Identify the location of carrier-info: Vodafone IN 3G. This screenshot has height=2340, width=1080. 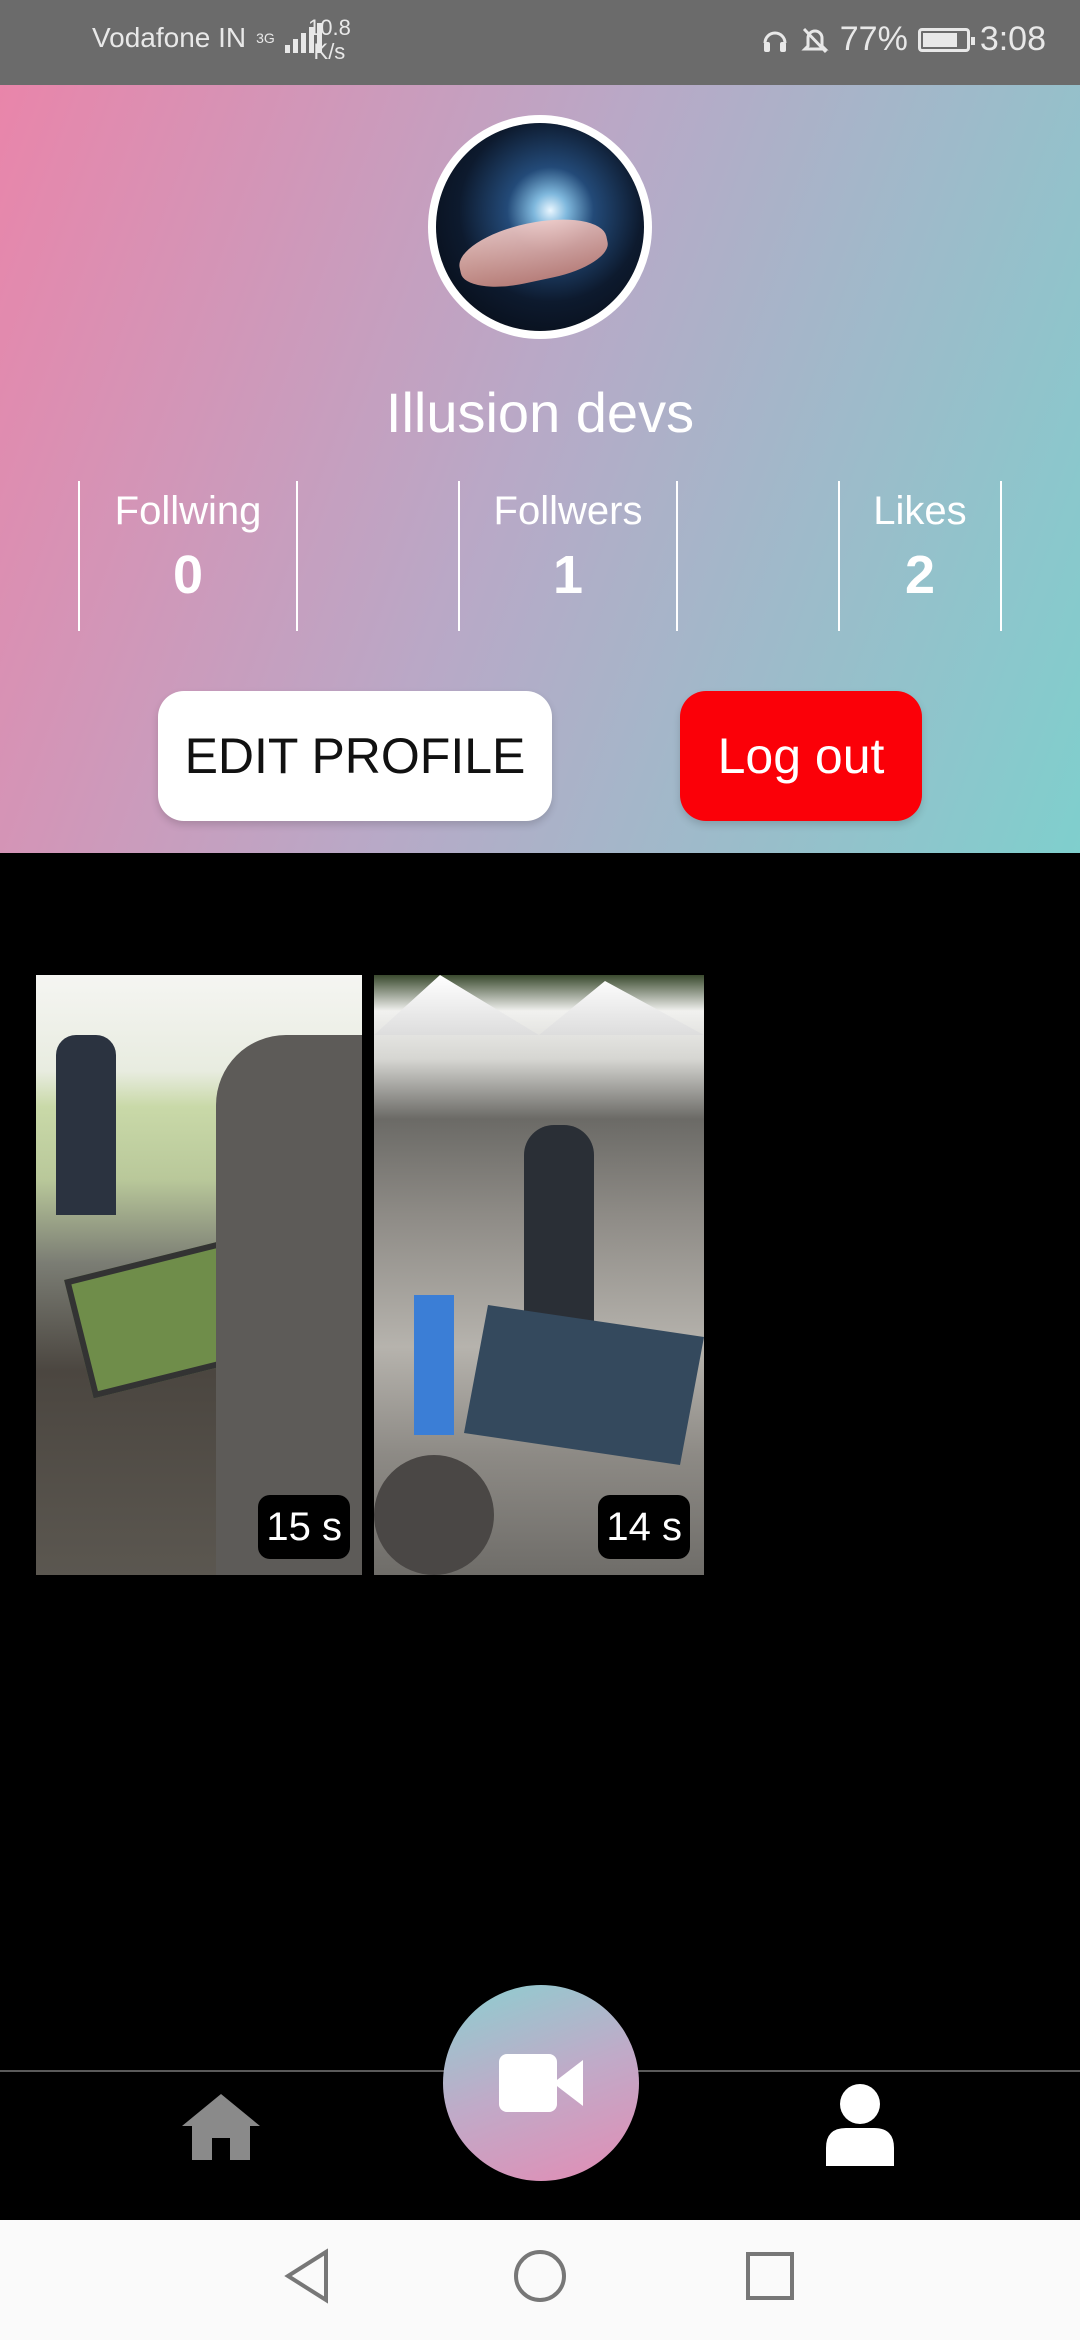
(207, 38).